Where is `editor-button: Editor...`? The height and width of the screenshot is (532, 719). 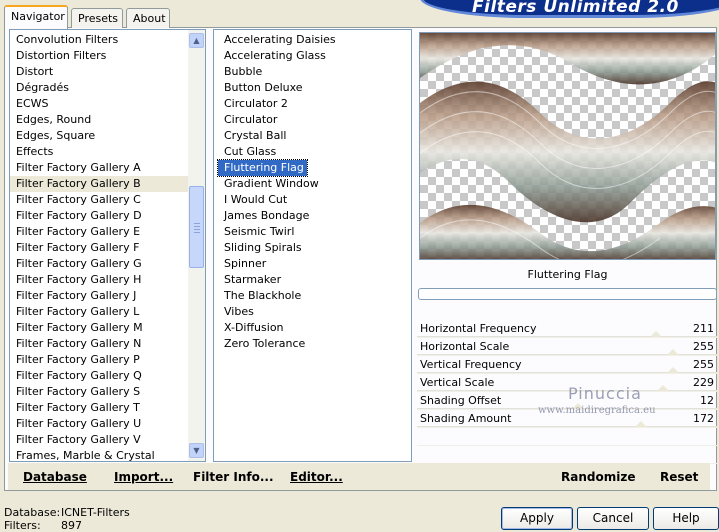 editor-button: Editor... is located at coordinates (316, 477).